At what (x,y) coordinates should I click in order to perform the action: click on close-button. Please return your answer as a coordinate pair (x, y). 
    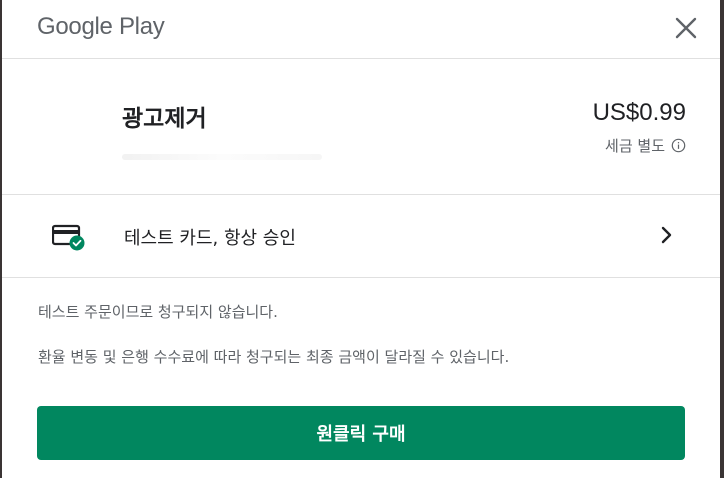
    Looking at the image, I should click on (686, 28).